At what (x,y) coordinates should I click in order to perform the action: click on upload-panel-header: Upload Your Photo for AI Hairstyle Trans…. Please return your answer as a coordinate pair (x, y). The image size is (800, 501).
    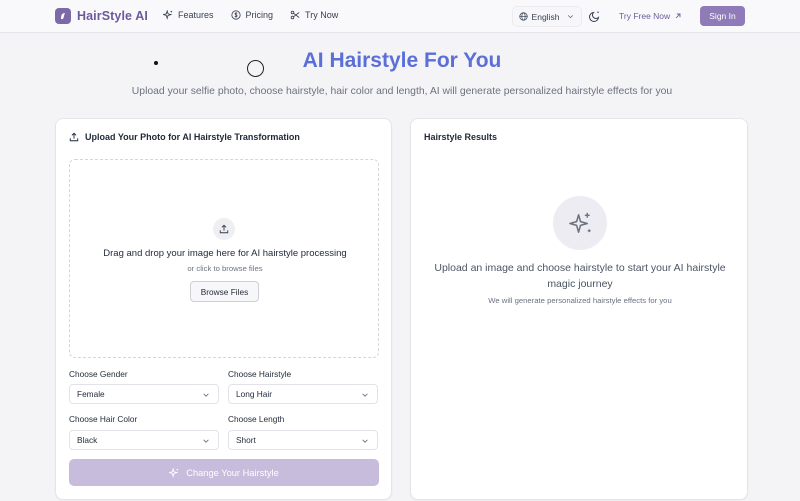
    Looking at the image, I should click on (184, 137).